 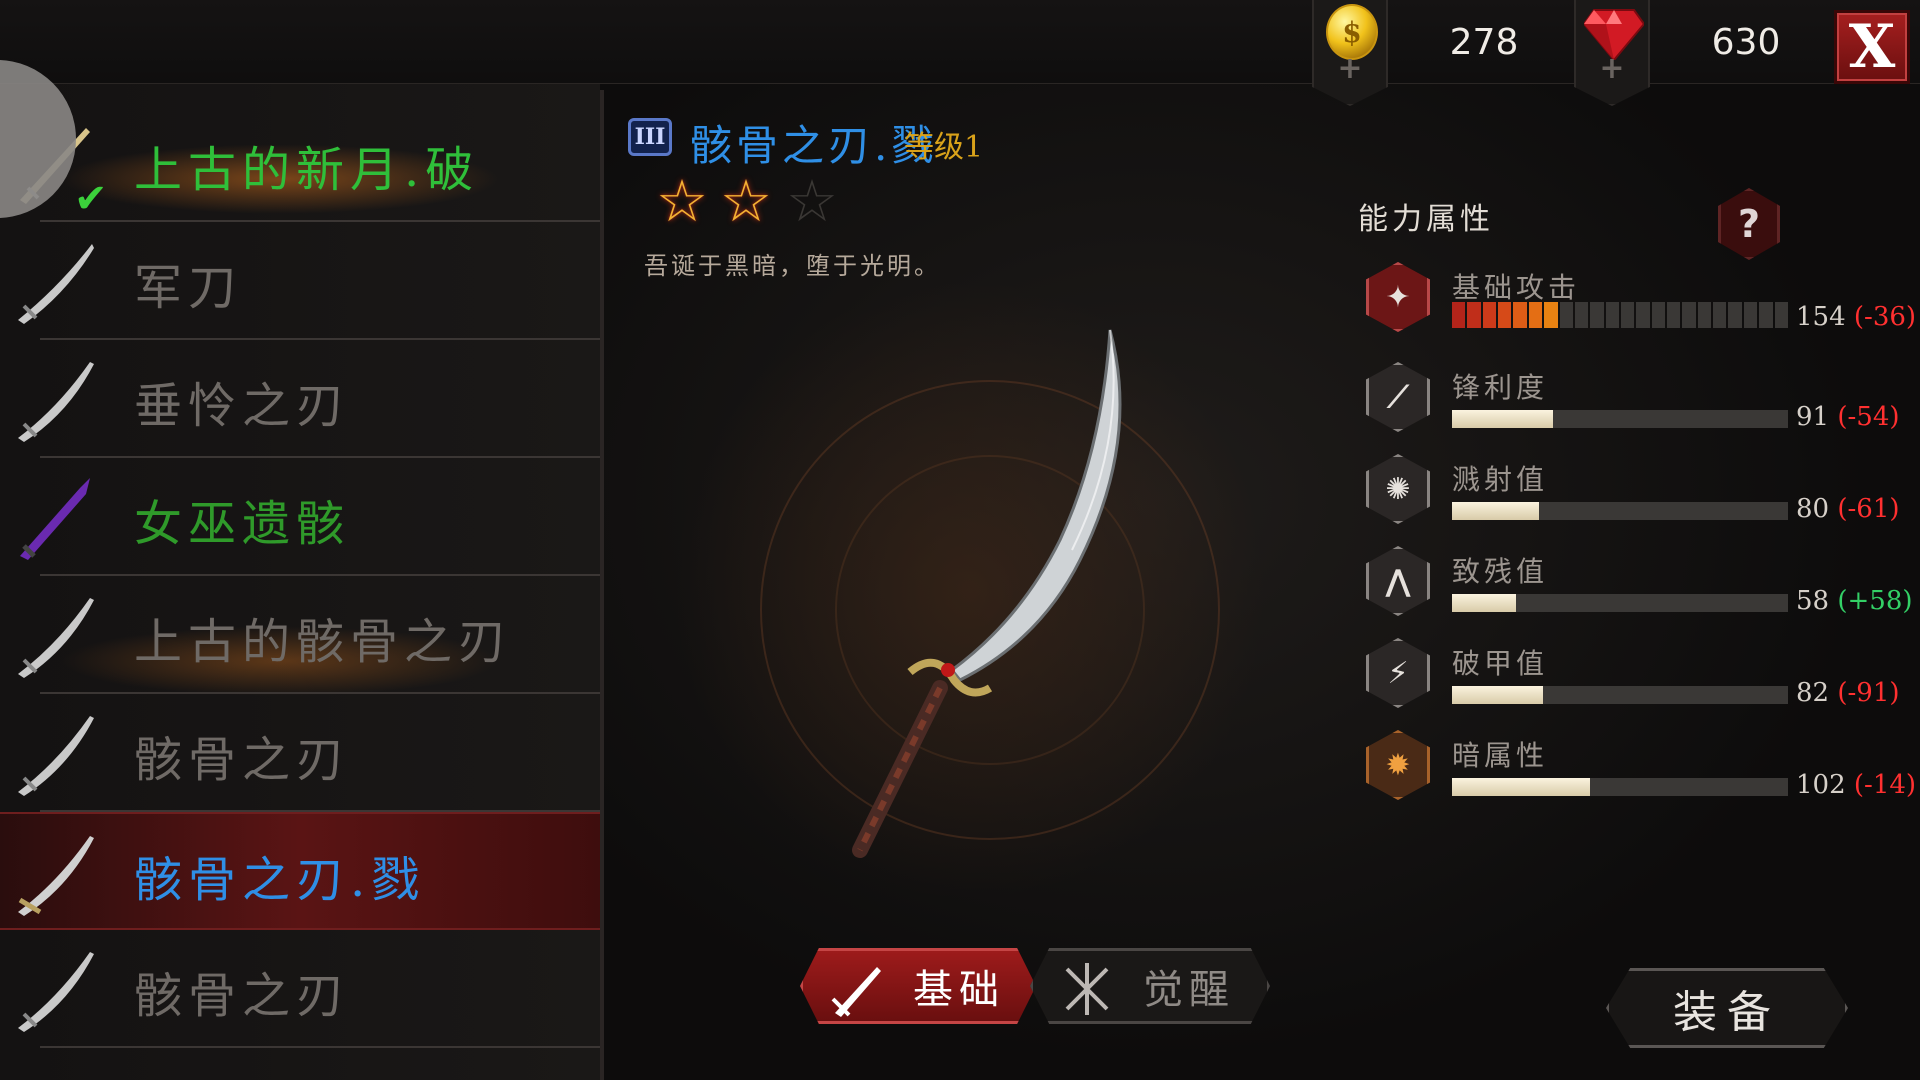 I want to click on stat-name: 锋利度, so click(x=1500, y=387).